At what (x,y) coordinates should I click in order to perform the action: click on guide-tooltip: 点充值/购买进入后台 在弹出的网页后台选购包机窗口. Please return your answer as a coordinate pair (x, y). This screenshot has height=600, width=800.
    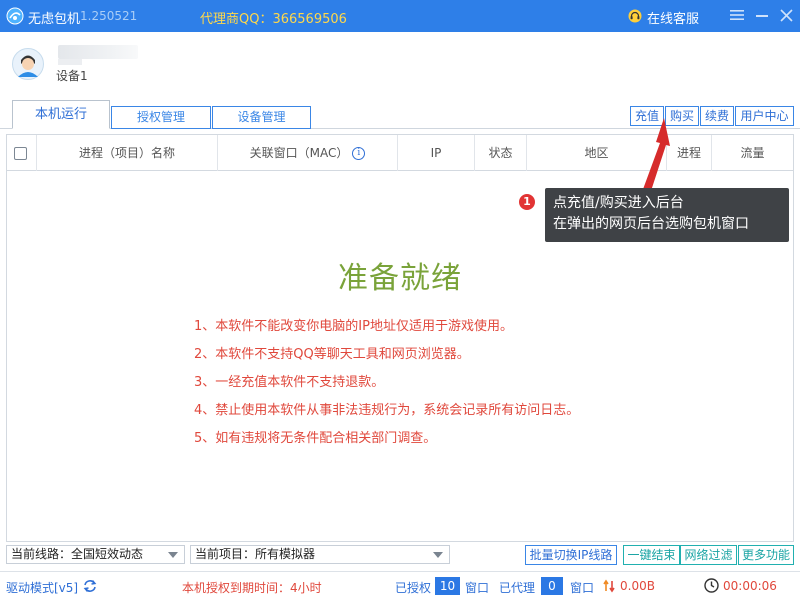
    Looking at the image, I should click on (667, 215).